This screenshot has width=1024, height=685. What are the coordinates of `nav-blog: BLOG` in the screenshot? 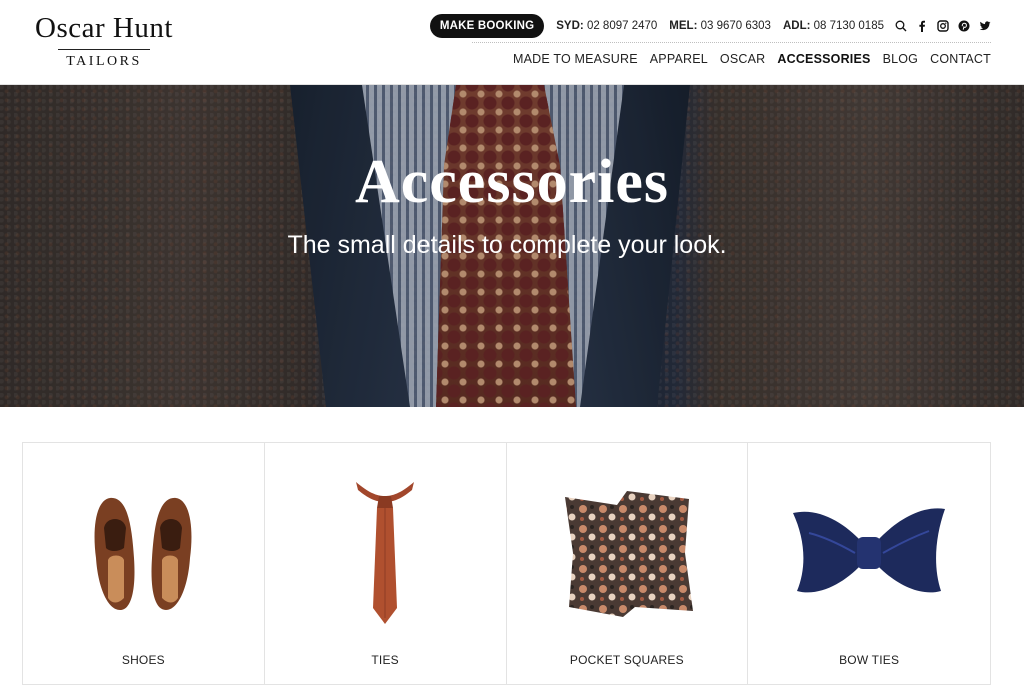 It's located at (901, 59).